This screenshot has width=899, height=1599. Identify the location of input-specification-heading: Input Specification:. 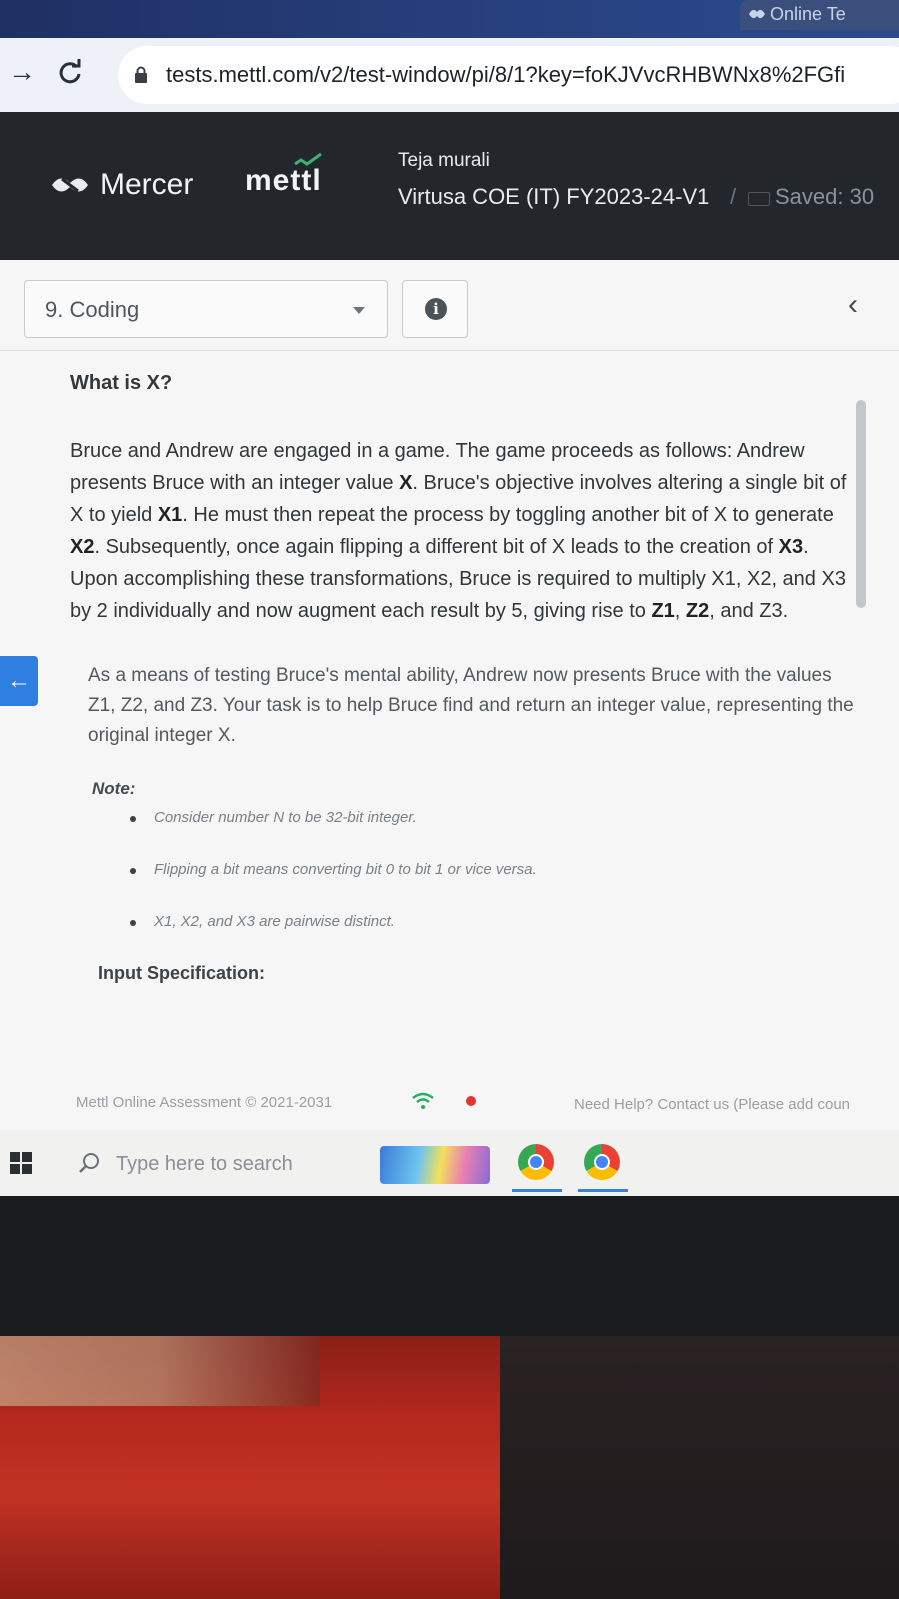
(182, 973).